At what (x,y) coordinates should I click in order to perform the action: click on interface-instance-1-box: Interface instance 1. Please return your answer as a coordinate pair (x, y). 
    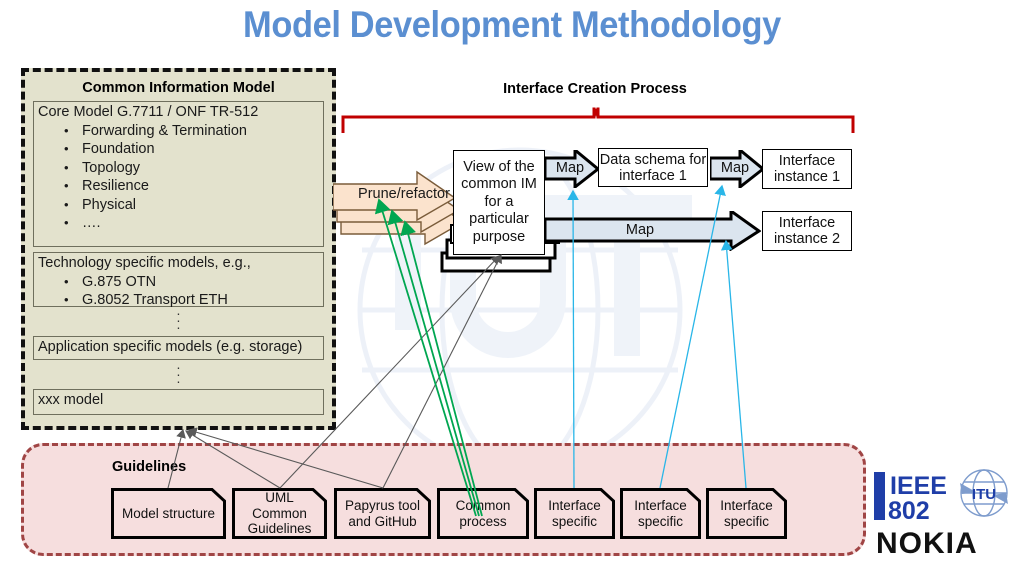
    Looking at the image, I should click on (807, 169).